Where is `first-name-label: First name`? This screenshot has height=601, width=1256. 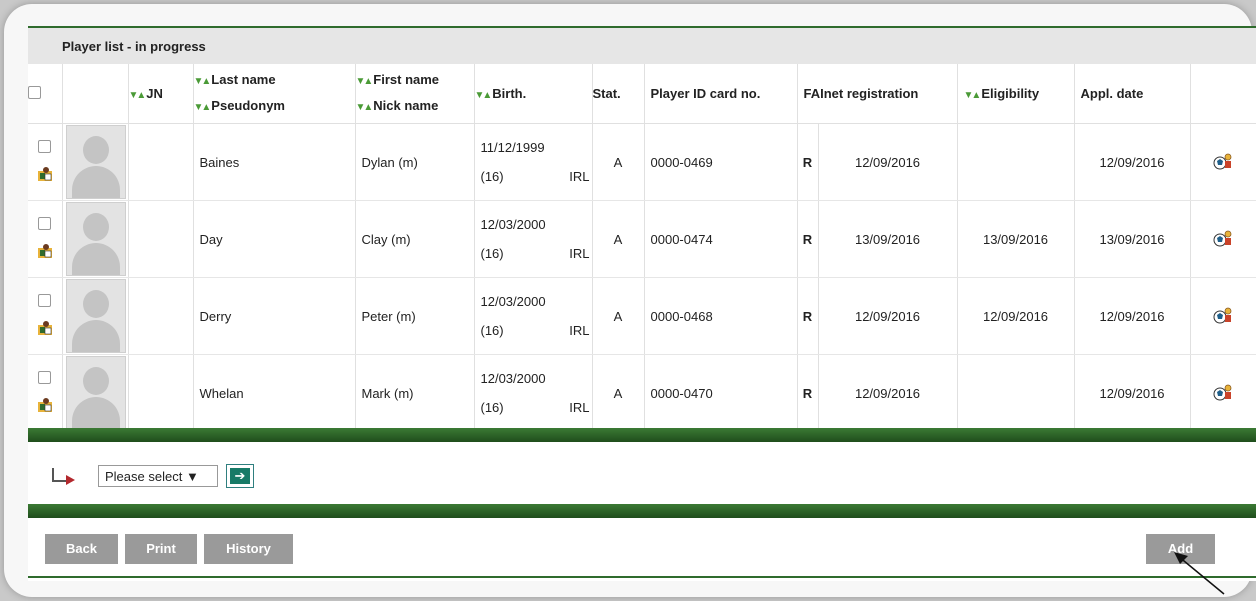
first-name-label: First name is located at coordinates (406, 79).